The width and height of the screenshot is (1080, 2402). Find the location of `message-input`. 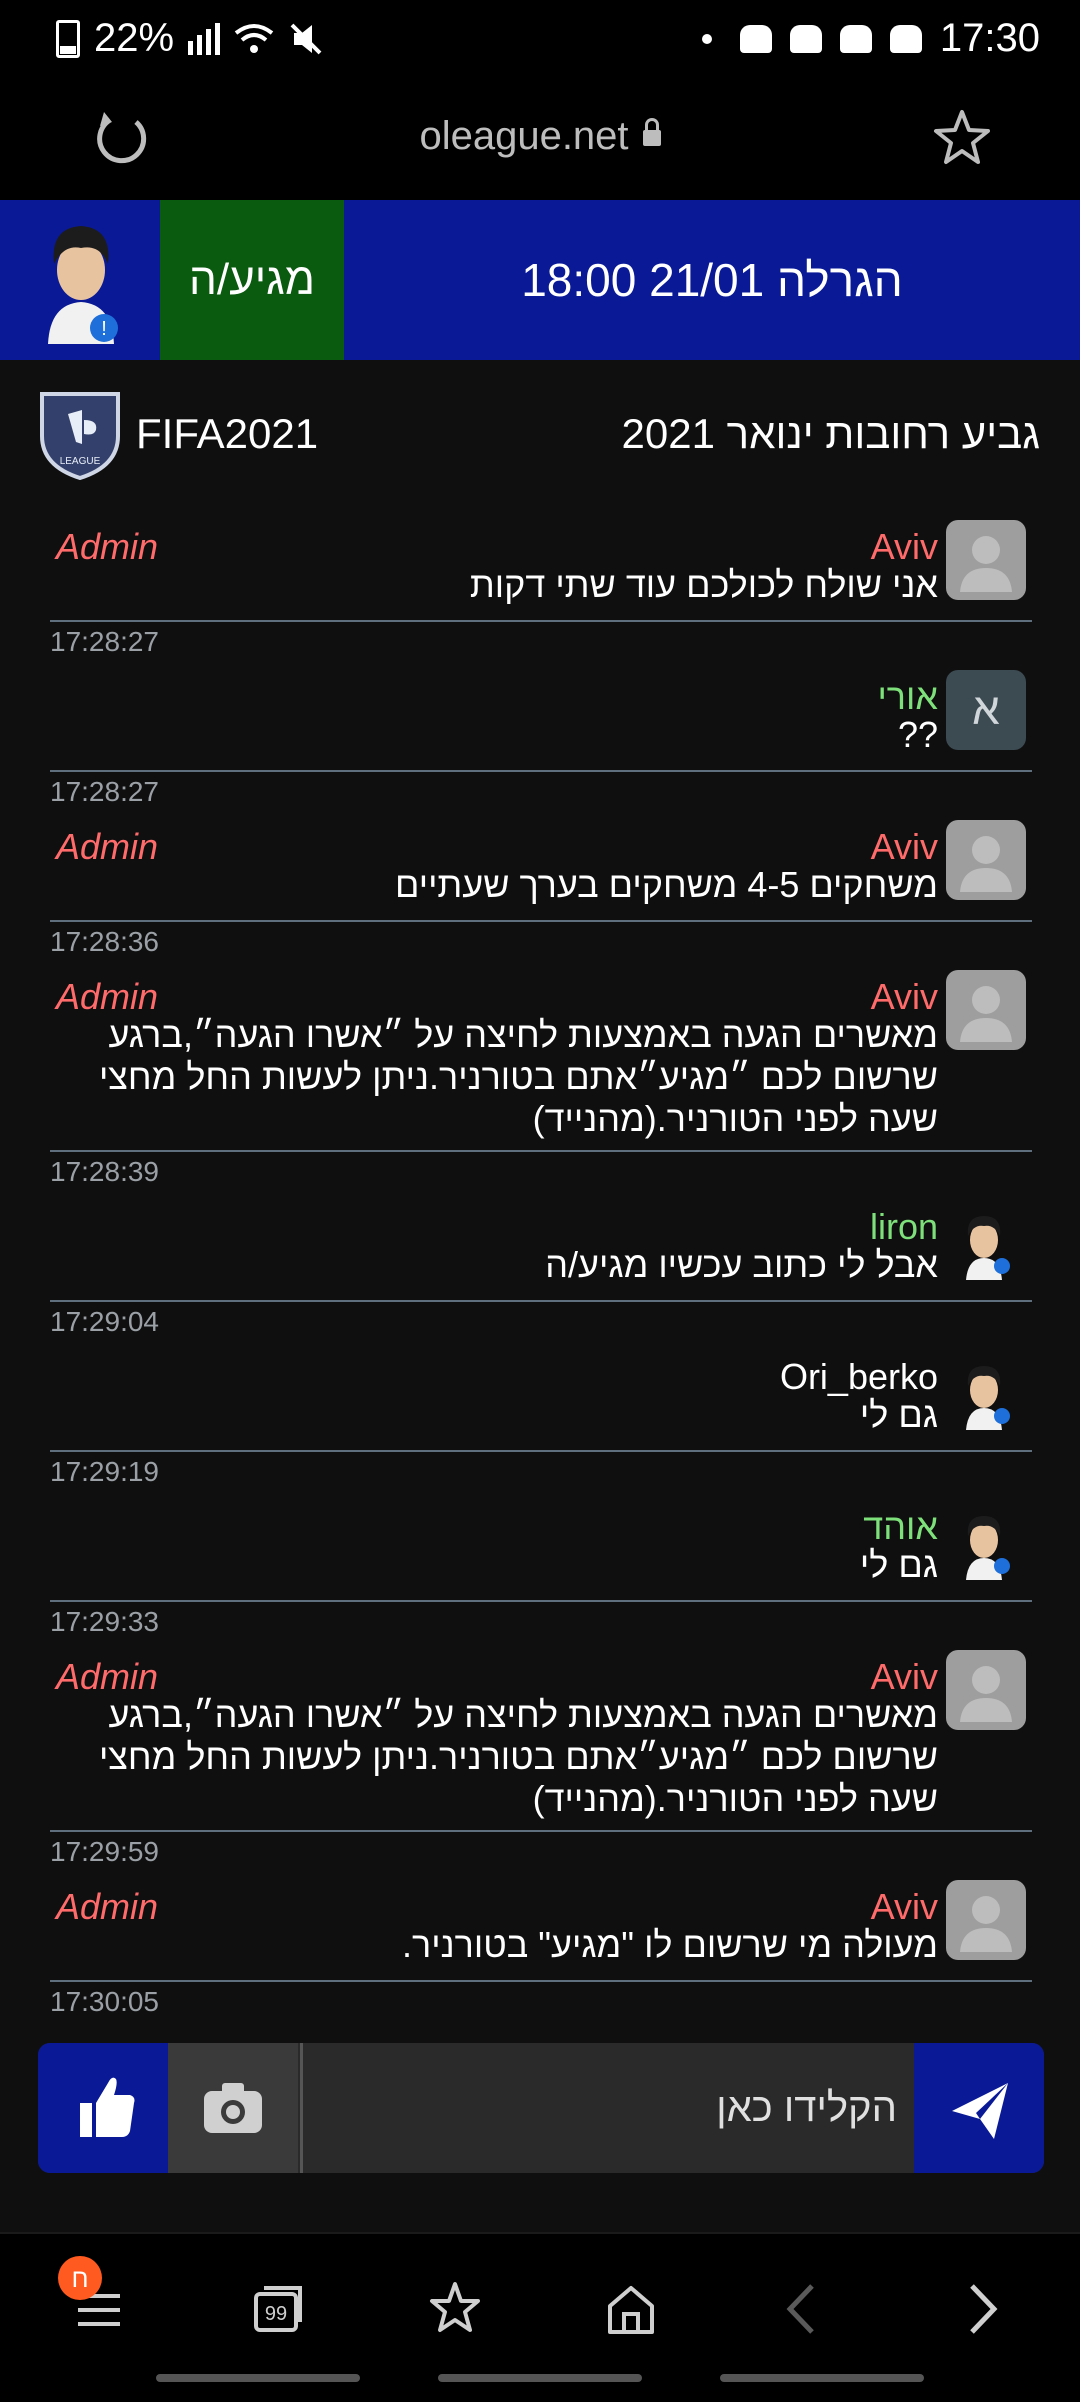

message-input is located at coordinates (610, 2108).